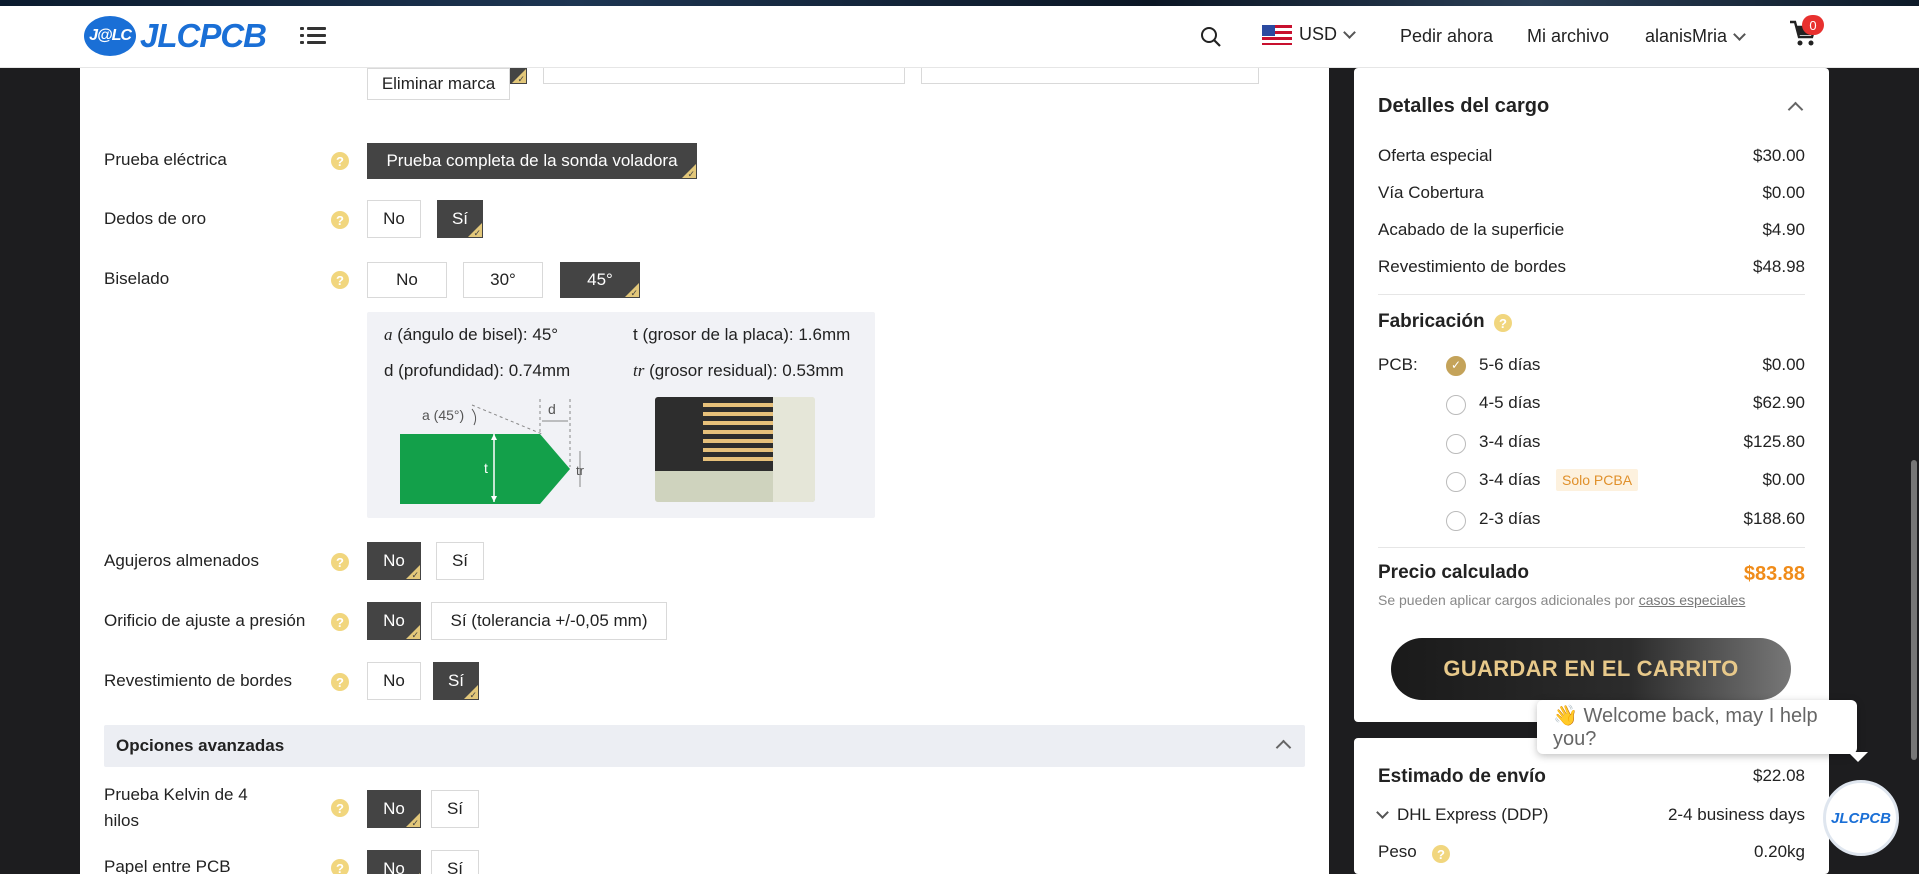 The height and width of the screenshot is (874, 1919). What do you see at coordinates (394, 681) in the screenshot?
I see `edge-plating-no: No` at bounding box center [394, 681].